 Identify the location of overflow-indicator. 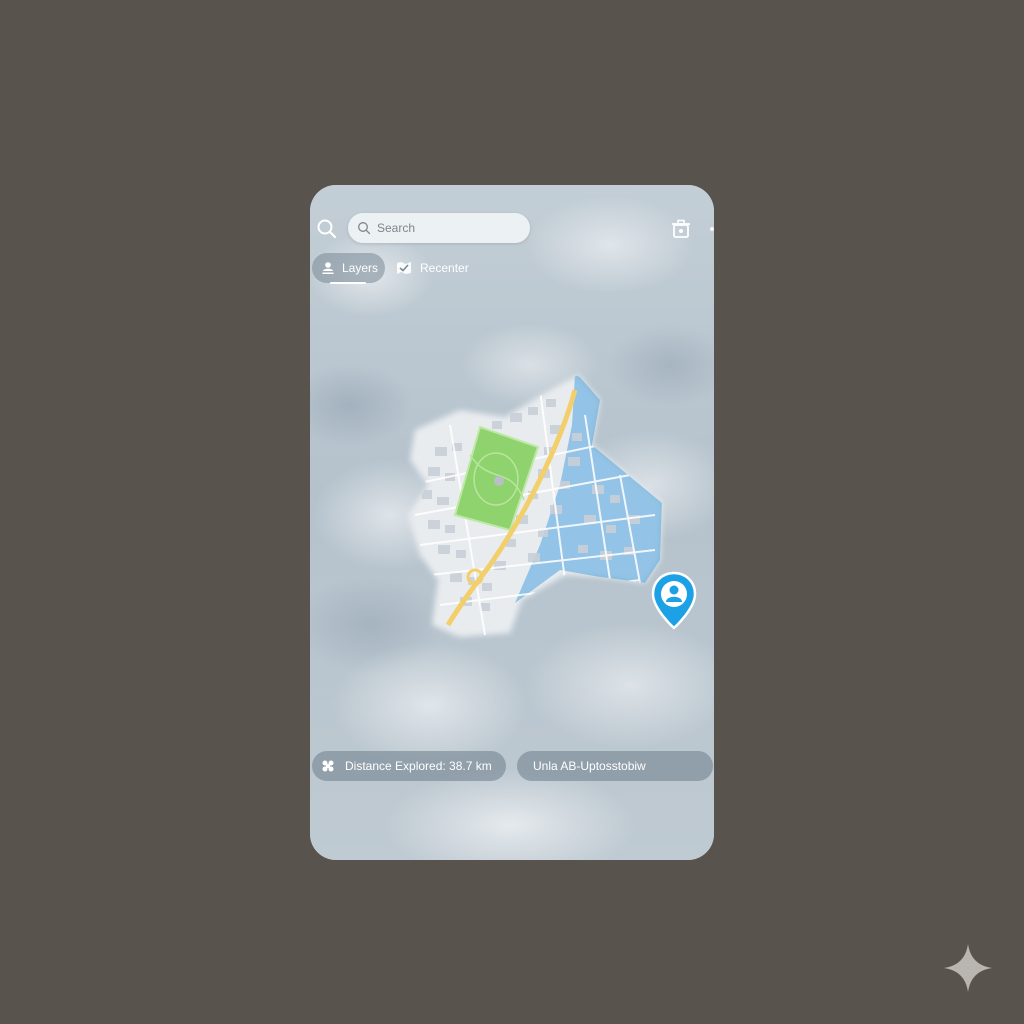
(712, 229).